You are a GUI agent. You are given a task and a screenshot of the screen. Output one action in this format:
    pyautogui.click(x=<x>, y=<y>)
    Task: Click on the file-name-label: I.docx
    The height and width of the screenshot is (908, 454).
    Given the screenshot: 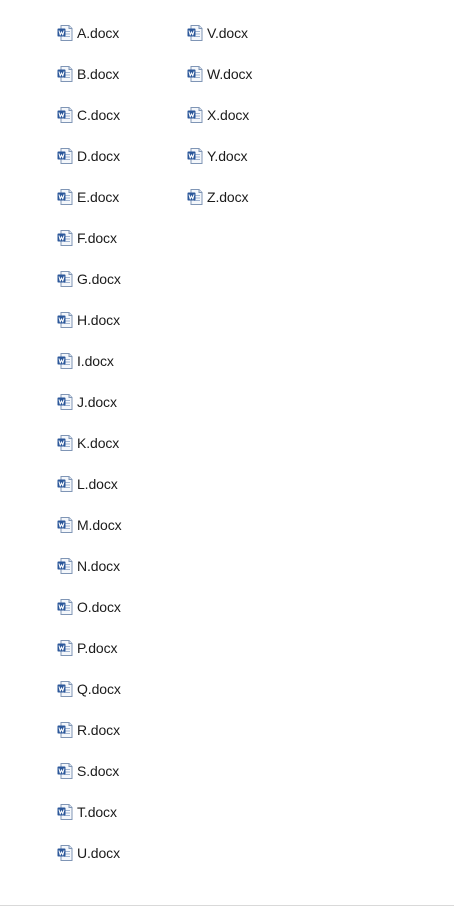 What is the action you would take?
    pyautogui.click(x=95, y=360)
    